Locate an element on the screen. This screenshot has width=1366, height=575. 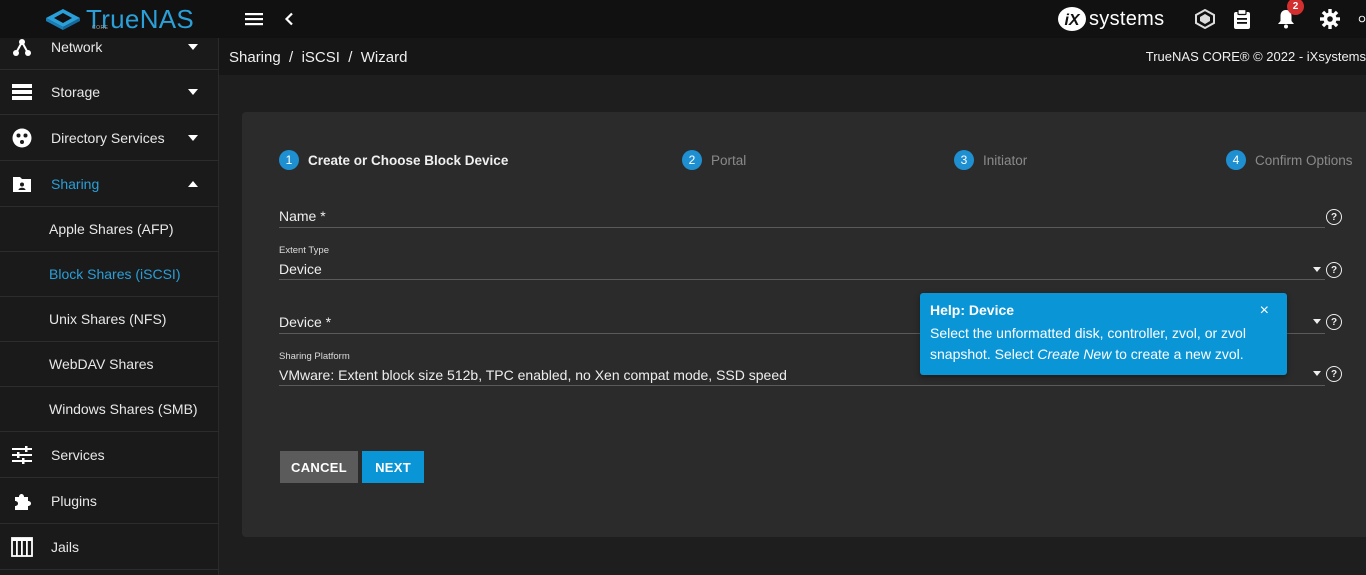
wizard-step-2: 2 Portal is located at coordinates (714, 160).